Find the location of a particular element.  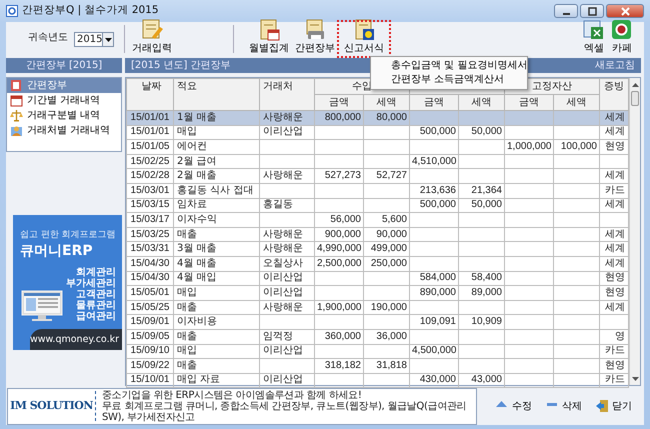

window-title: 간편장부Q | 철수가게 2015 is located at coordinates (90, 10).